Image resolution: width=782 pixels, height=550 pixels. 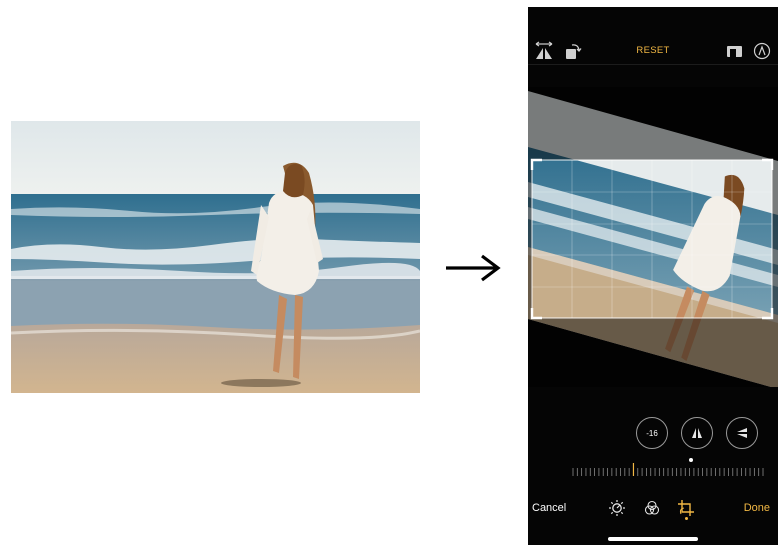 I want to click on crop-toolbar: RESET, so click(x=653, y=51).